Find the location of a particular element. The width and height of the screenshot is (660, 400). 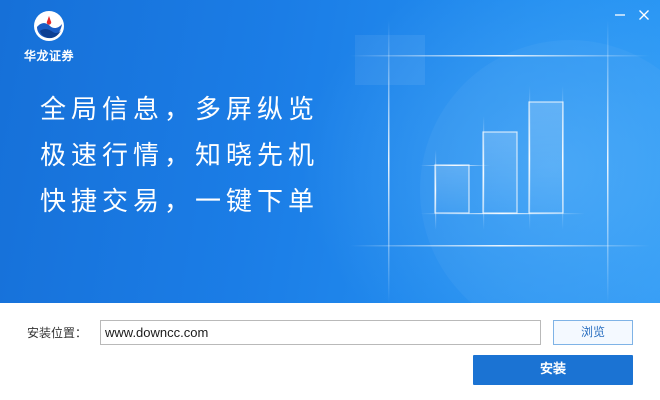

install-button: 安装 is located at coordinates (553, 370).